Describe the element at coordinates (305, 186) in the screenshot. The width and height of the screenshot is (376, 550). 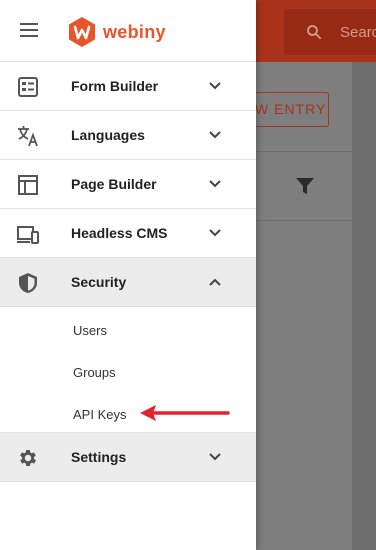
I see `filter-icon` at that location.